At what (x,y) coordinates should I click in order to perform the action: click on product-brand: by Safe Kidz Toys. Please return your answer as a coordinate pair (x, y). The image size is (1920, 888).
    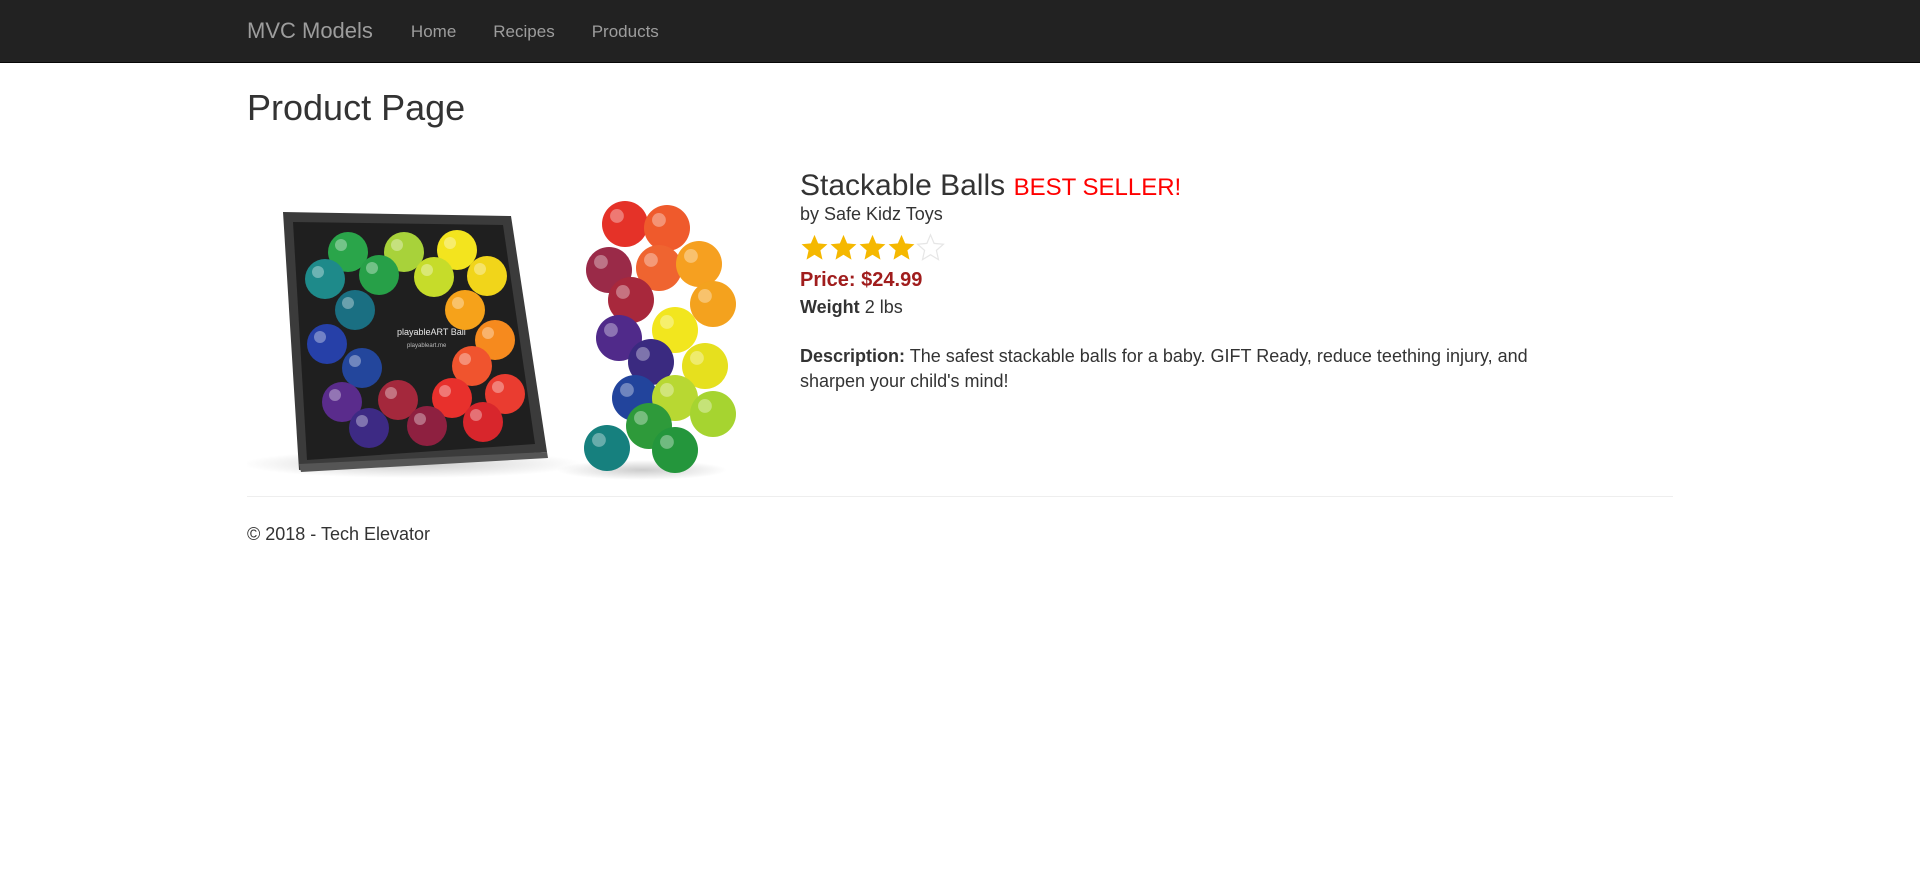
    Looking at the image, I should click on (871, 213).